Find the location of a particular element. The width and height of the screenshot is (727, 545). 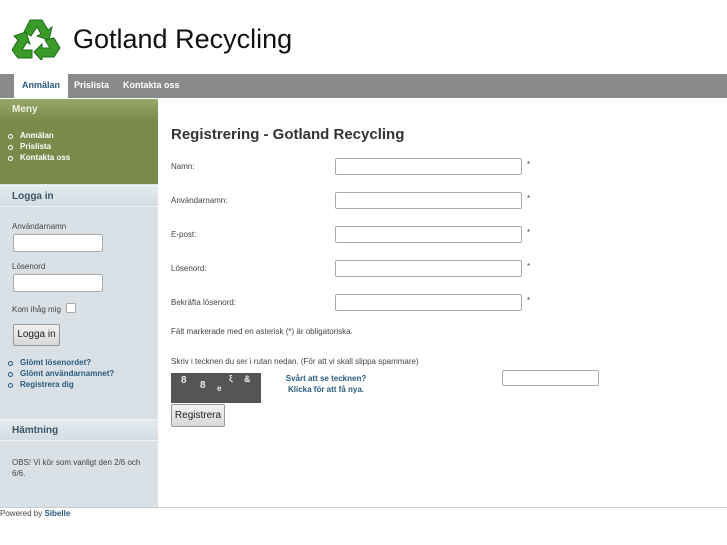

email-label: E-post: is located at coordinates (184, 234).